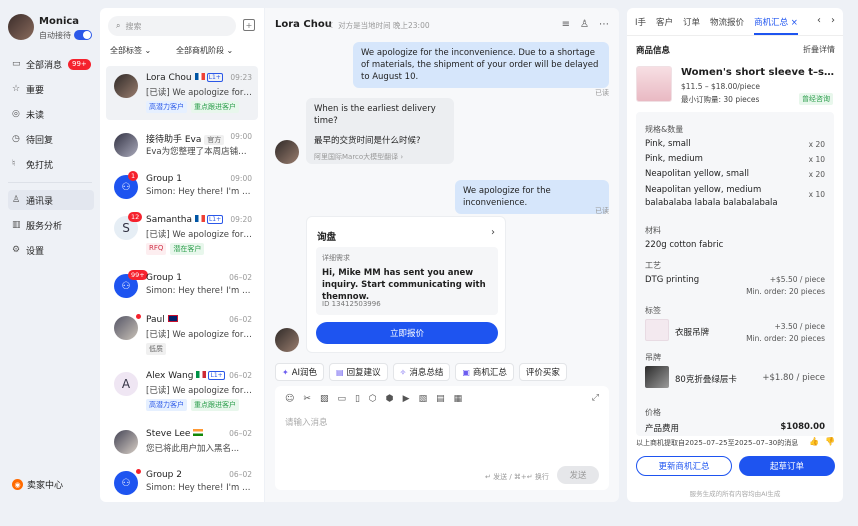 The image size is (858, 526). What do you see at coordinates (300, 372) in the screenshot?
I see `ai-polish-button: ✦ AI润色` at bounding box center [300, 372].